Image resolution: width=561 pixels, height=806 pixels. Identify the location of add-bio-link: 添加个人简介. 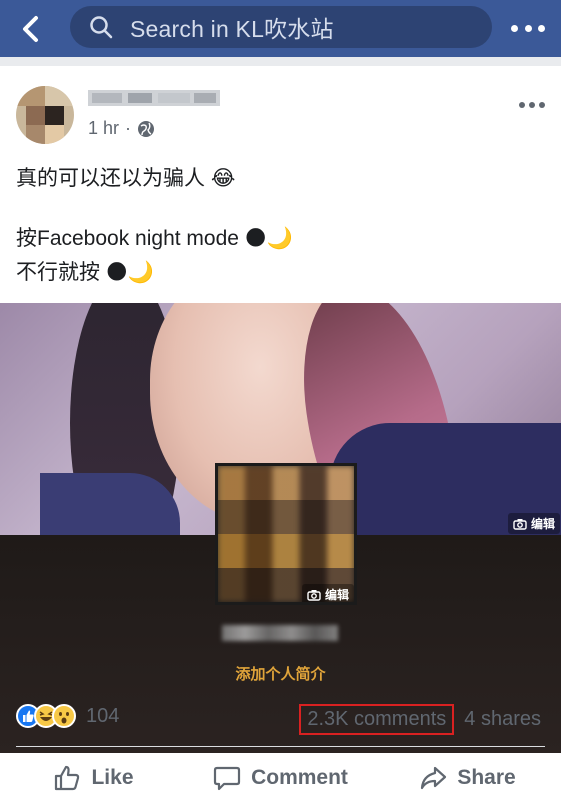
(280, 674).